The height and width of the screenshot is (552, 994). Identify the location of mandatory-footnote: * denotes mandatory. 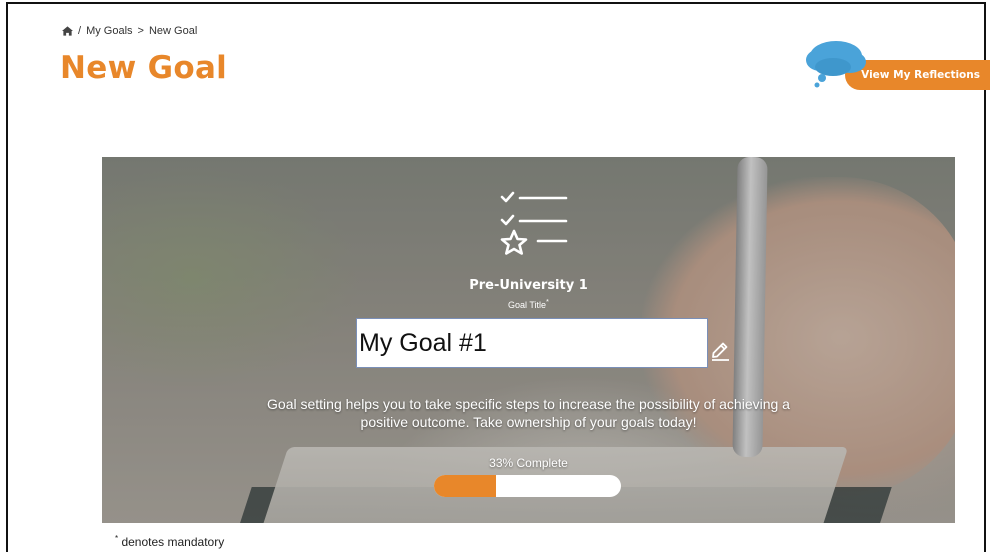
(169, 541).